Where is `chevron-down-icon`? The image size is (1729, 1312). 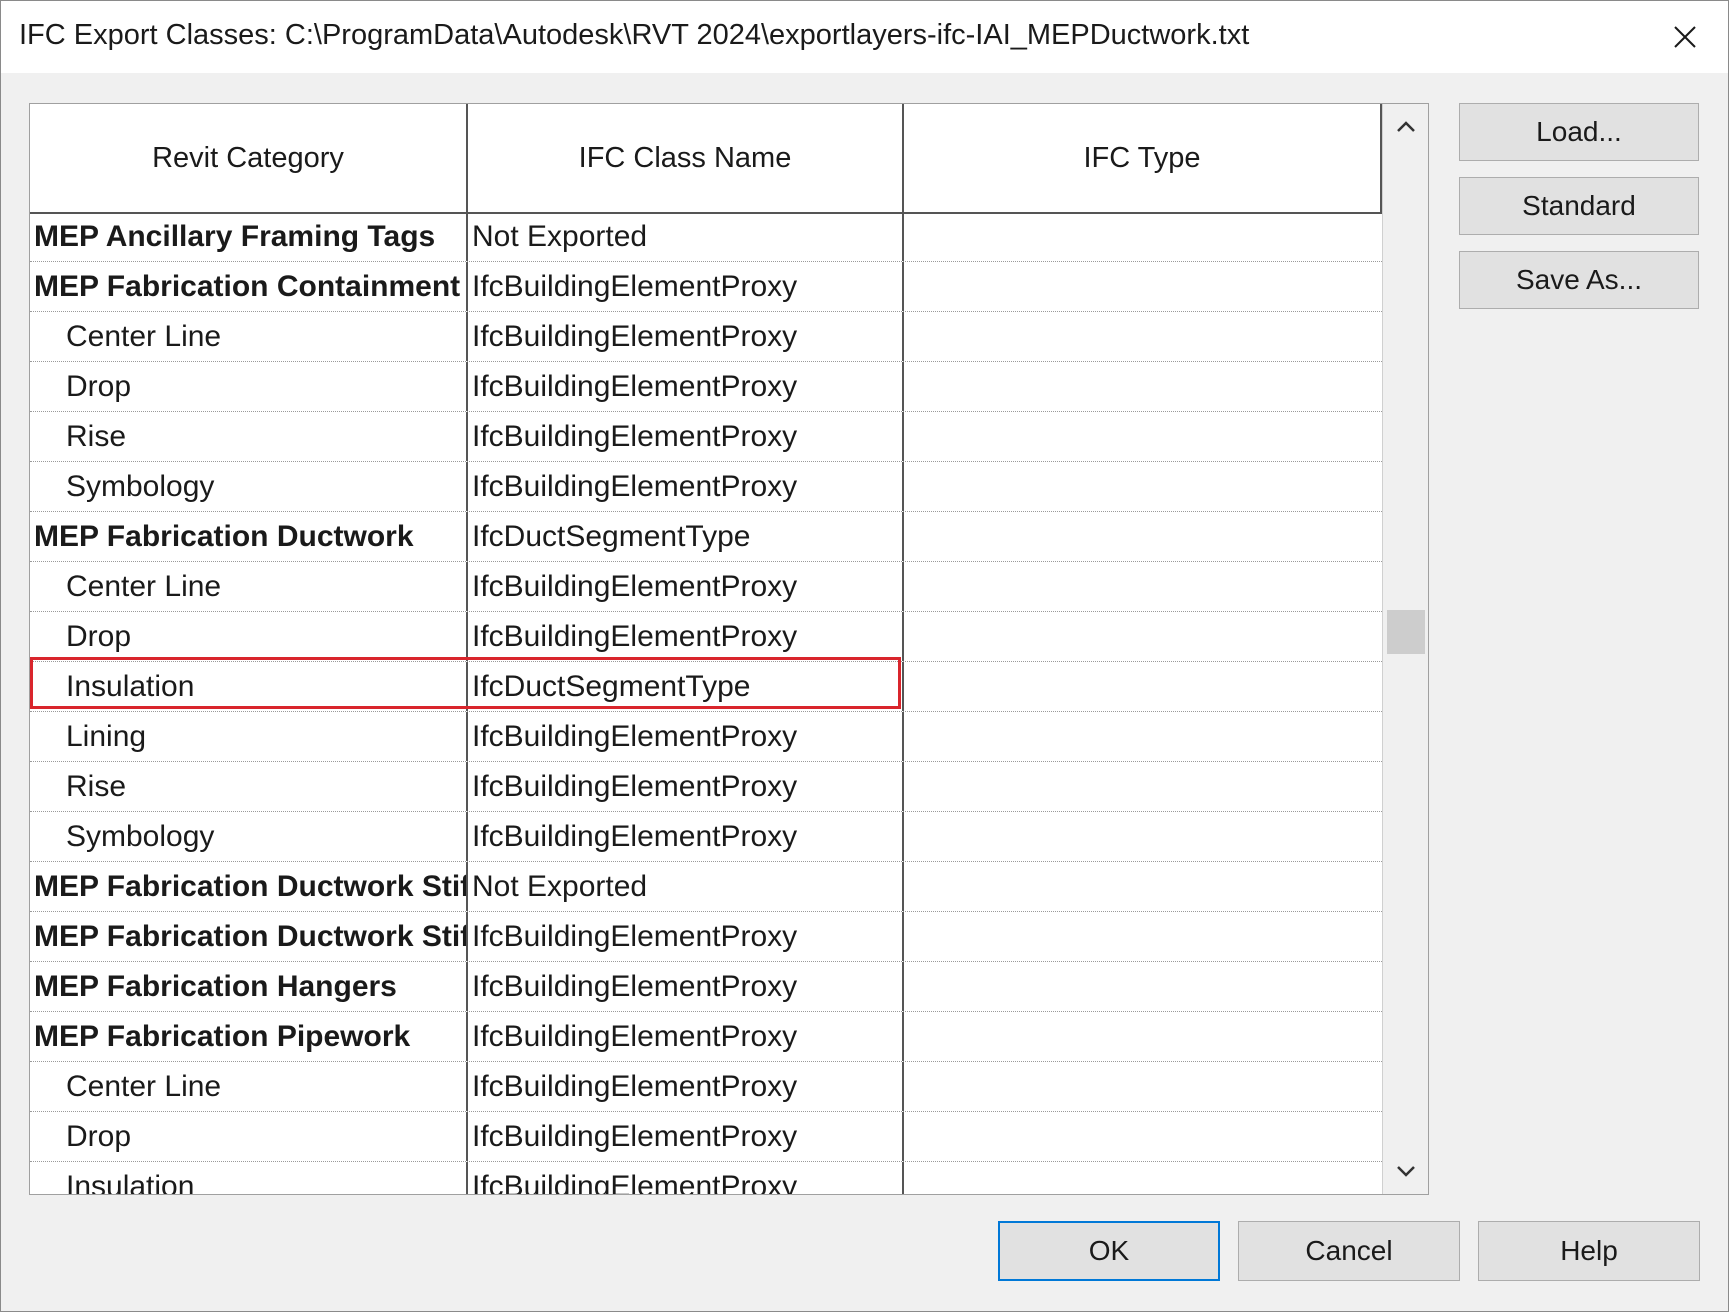 chevron-down-icon is located at coordinates (1406, 1171).